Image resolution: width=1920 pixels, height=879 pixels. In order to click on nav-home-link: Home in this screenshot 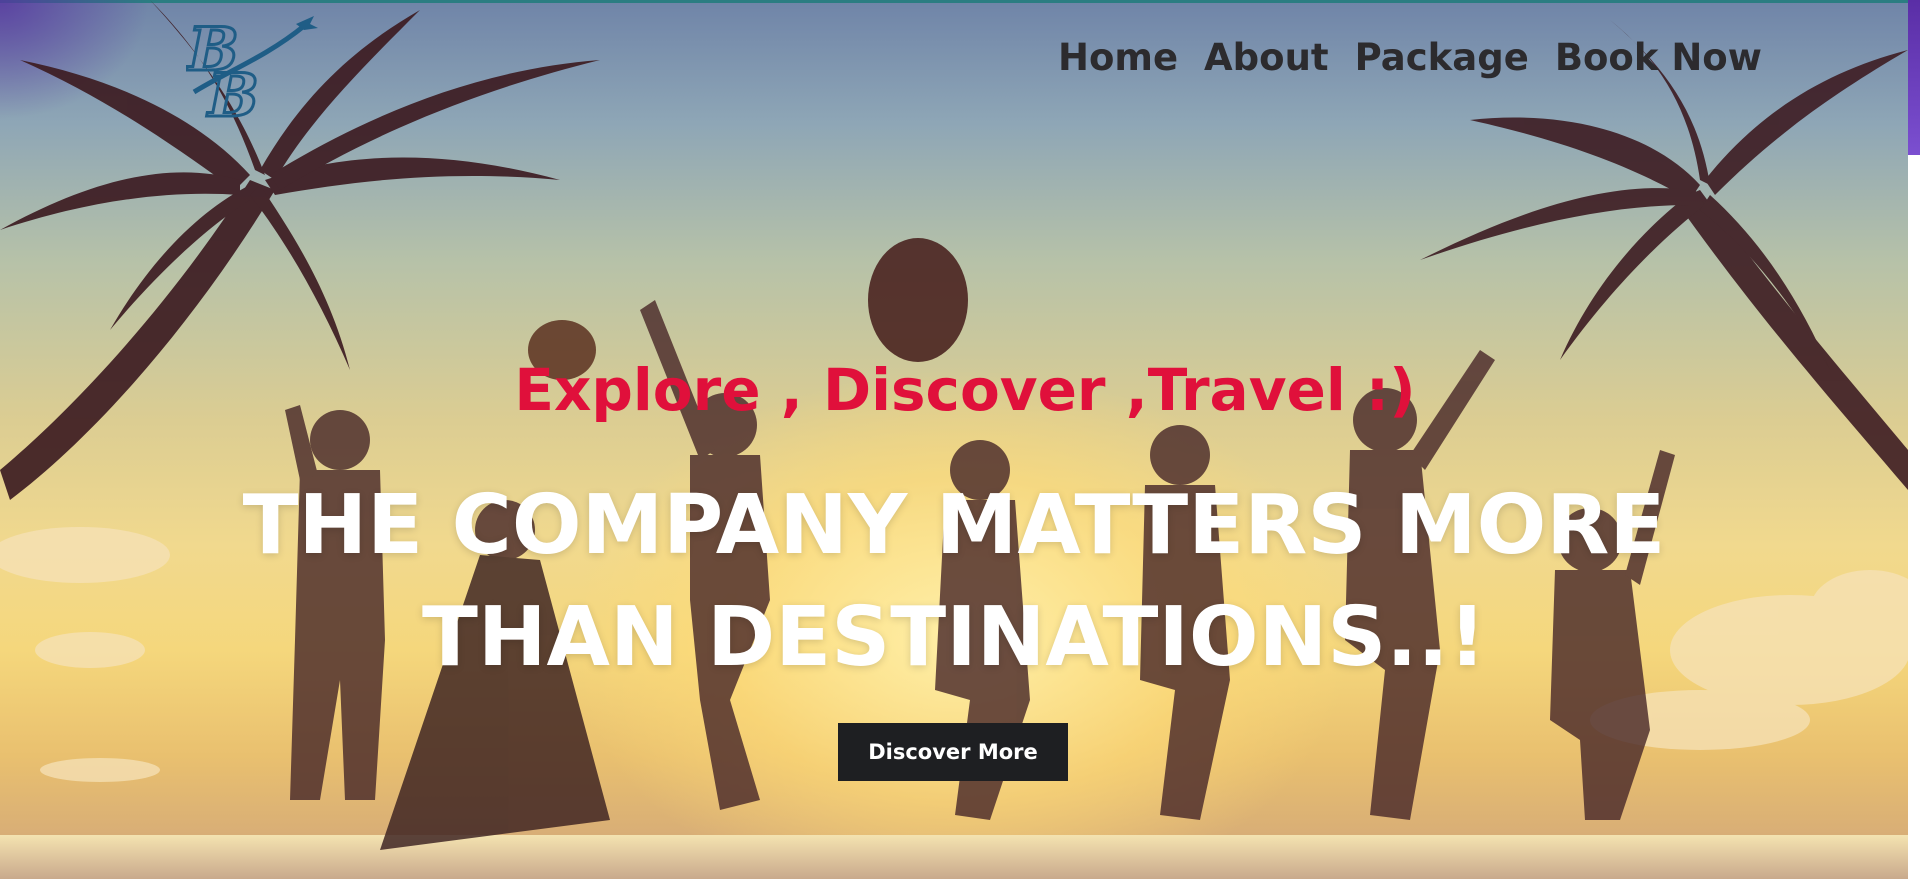, I will do `click(1118, 57)`.